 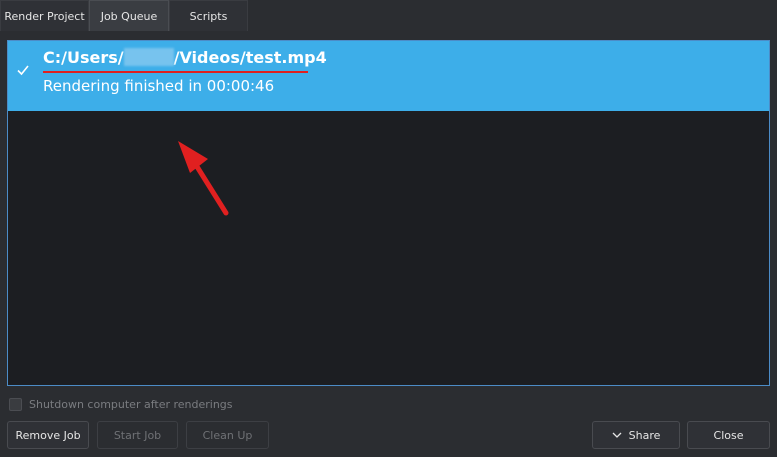 What do you see at coordinates (250, 57) in the screenshot?
I see `job-path-suffix: /Videos/test.mp4` at bounding box center [250, 57].